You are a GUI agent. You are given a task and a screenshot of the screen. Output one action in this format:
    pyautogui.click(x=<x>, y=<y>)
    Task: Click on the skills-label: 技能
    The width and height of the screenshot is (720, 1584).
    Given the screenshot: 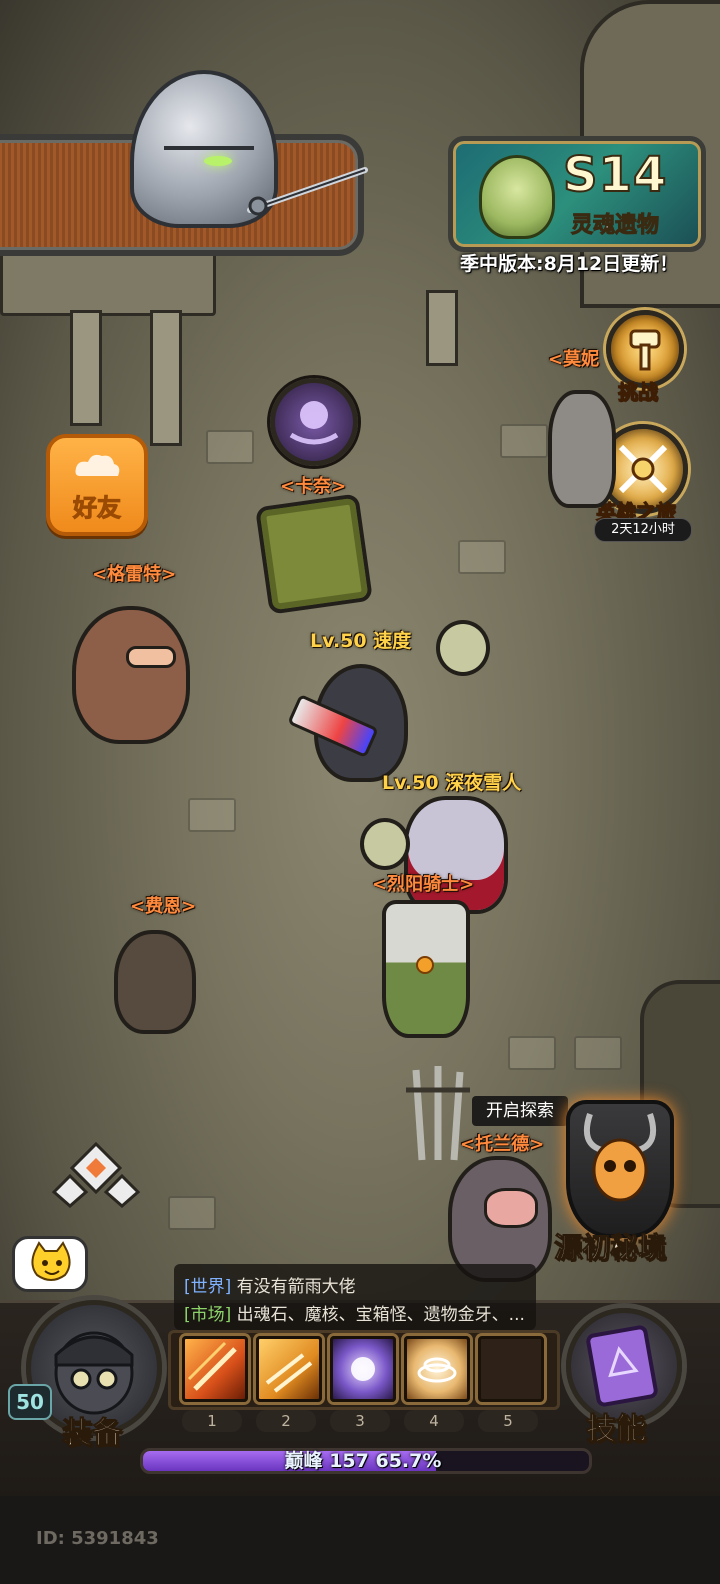 What is the action you would take?
    pyautogui.click(x=616, y=1430)
    